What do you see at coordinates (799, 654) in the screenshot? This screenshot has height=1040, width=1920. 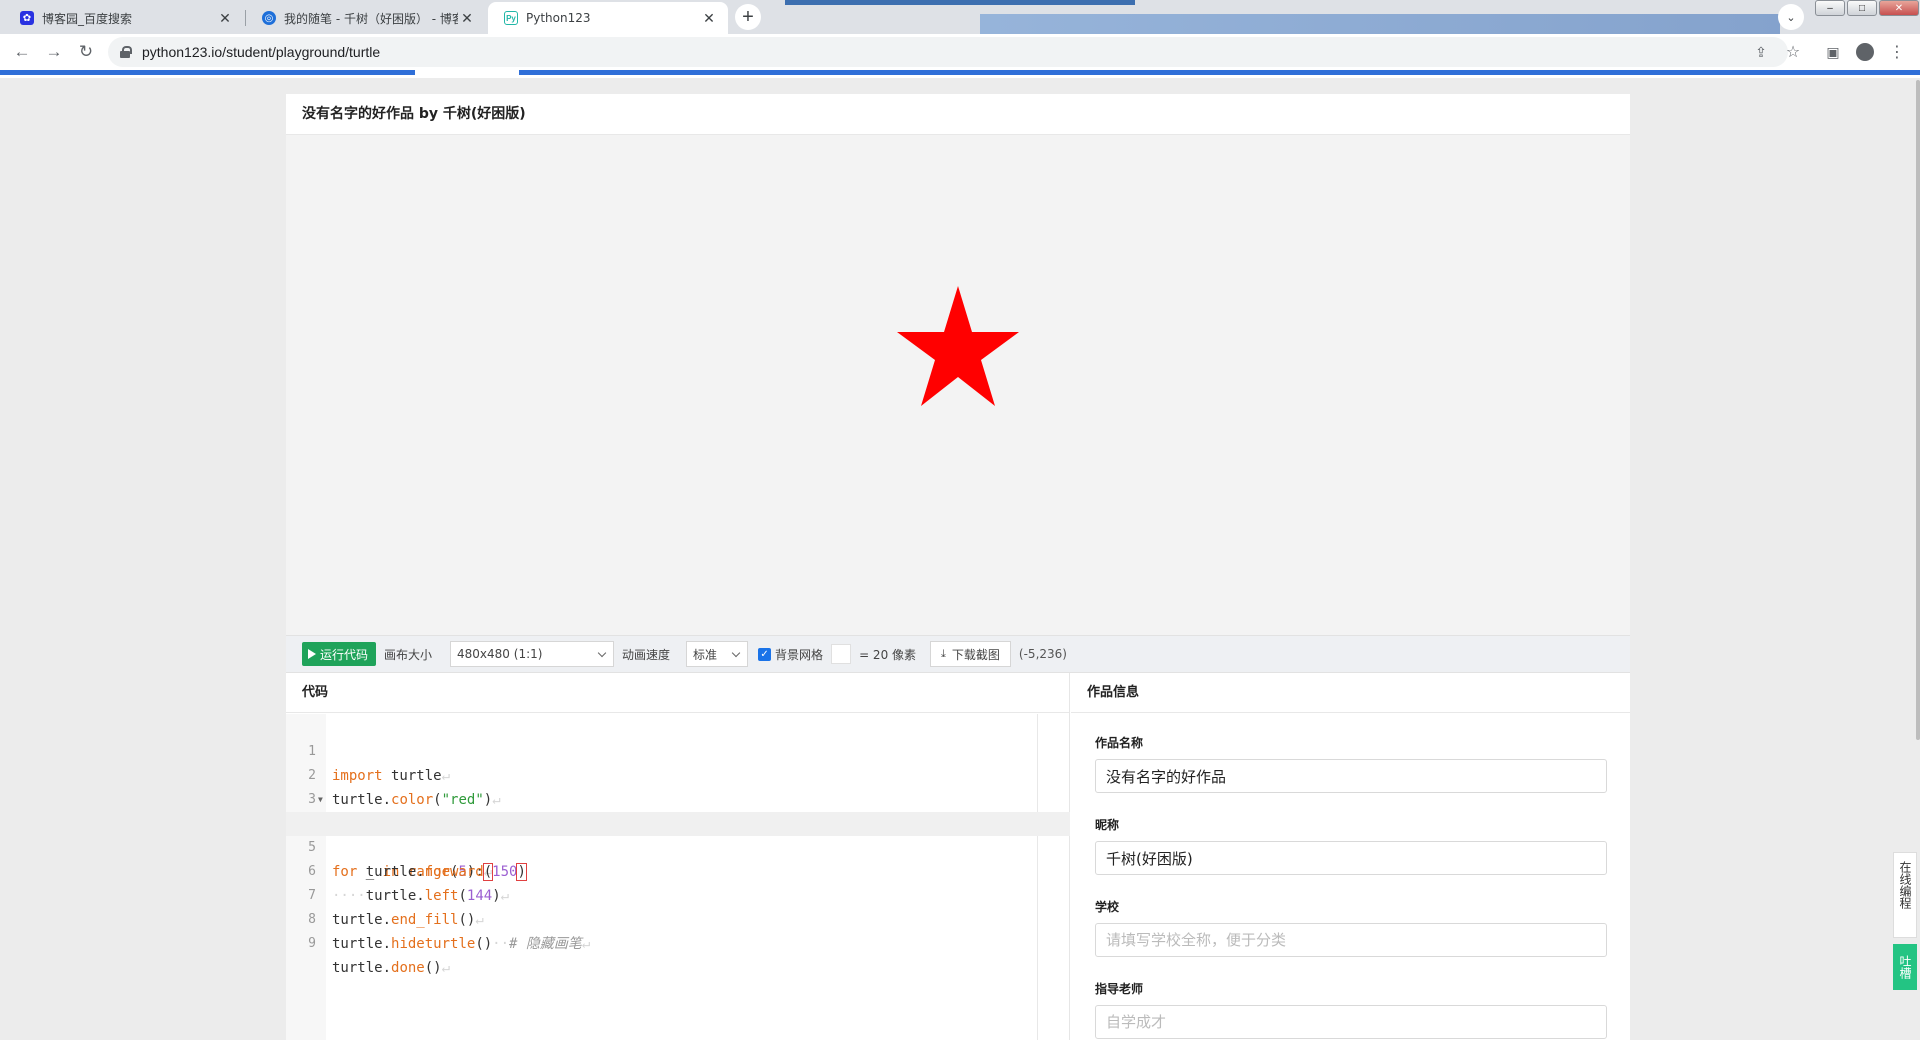 I see `grid-label: 背景网格` at bounding box center [799, 654].